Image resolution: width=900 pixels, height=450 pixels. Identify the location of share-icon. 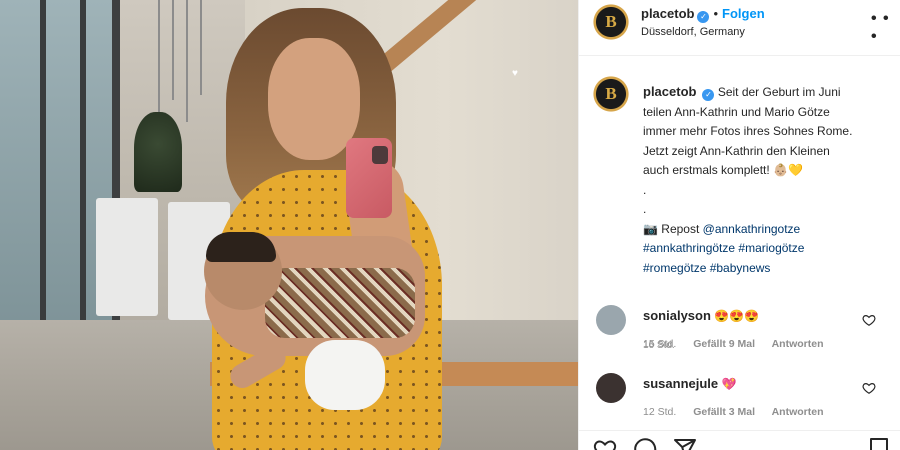
(685, 443).